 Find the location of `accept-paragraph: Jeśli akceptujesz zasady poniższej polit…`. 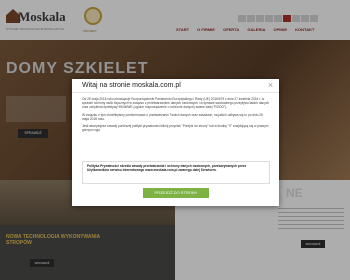

accept-paragraph: Jeśli akceptujesz zasady poniższej polit… is located at coordinates (175, 128).